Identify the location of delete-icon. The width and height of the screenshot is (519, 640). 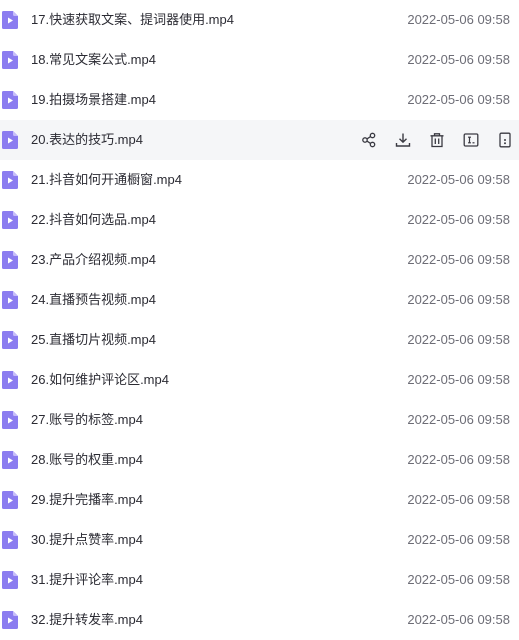
(437, 140).